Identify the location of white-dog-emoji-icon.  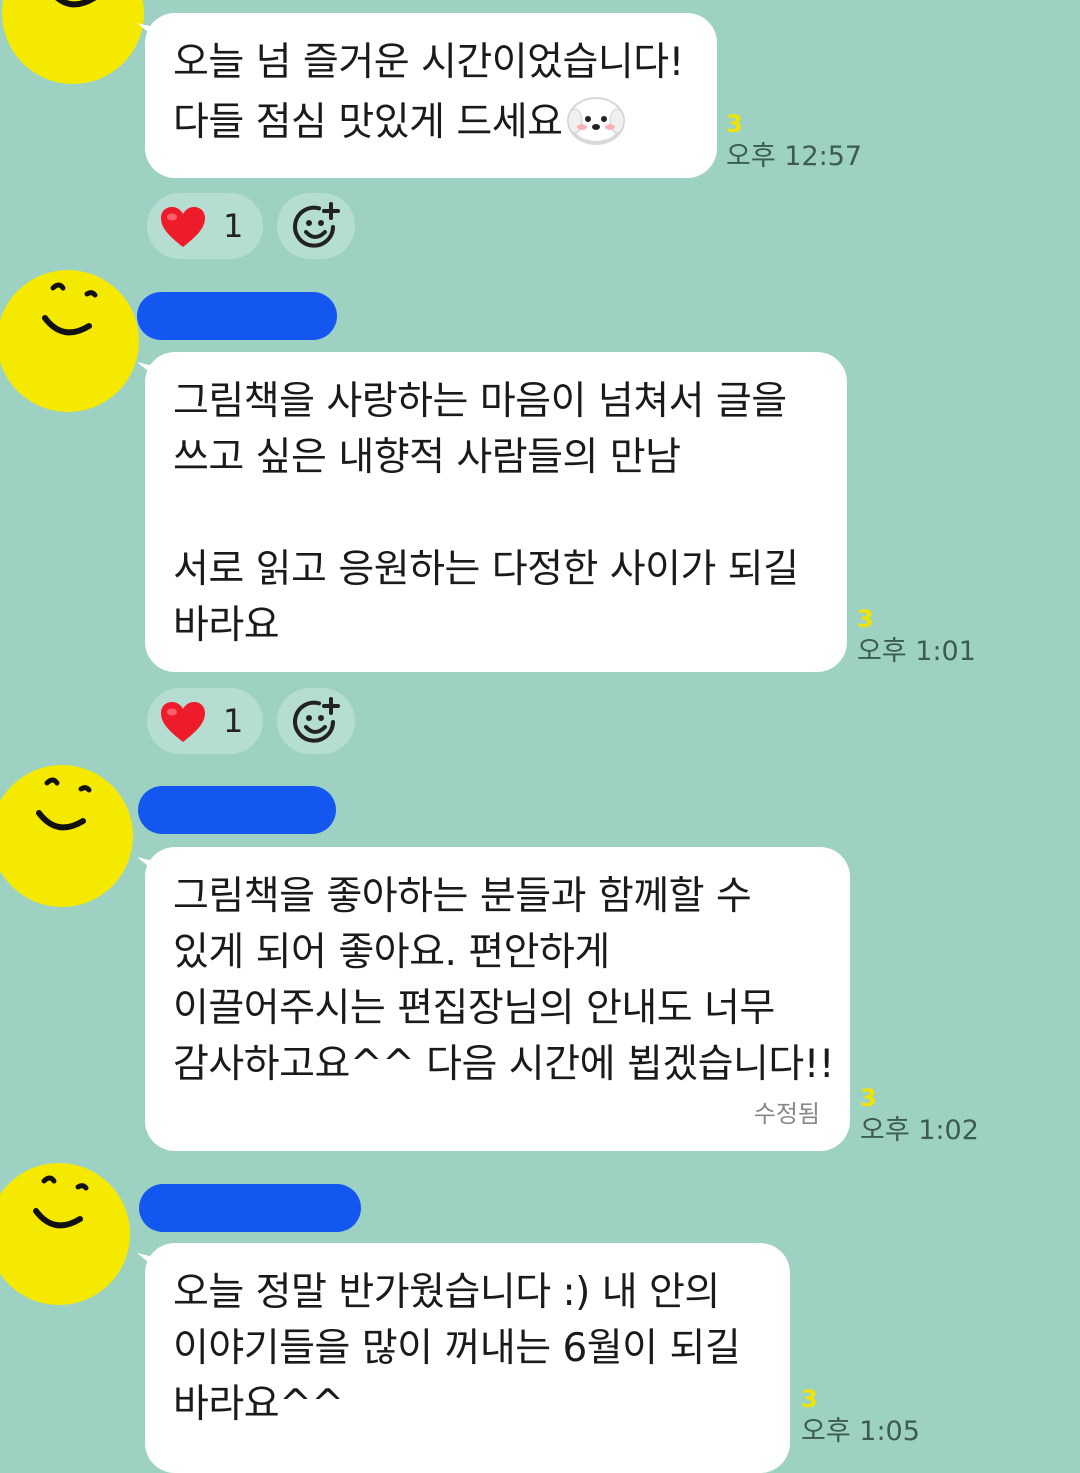
(595, 121).